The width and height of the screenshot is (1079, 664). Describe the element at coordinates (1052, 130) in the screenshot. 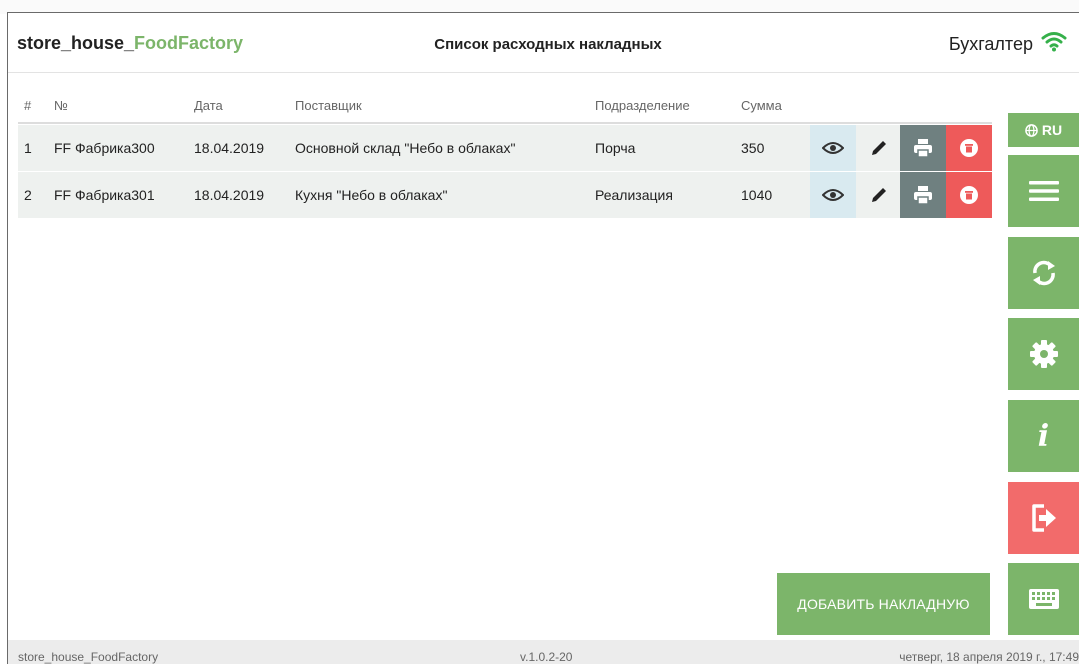

I see `language-label: RU` at that location.